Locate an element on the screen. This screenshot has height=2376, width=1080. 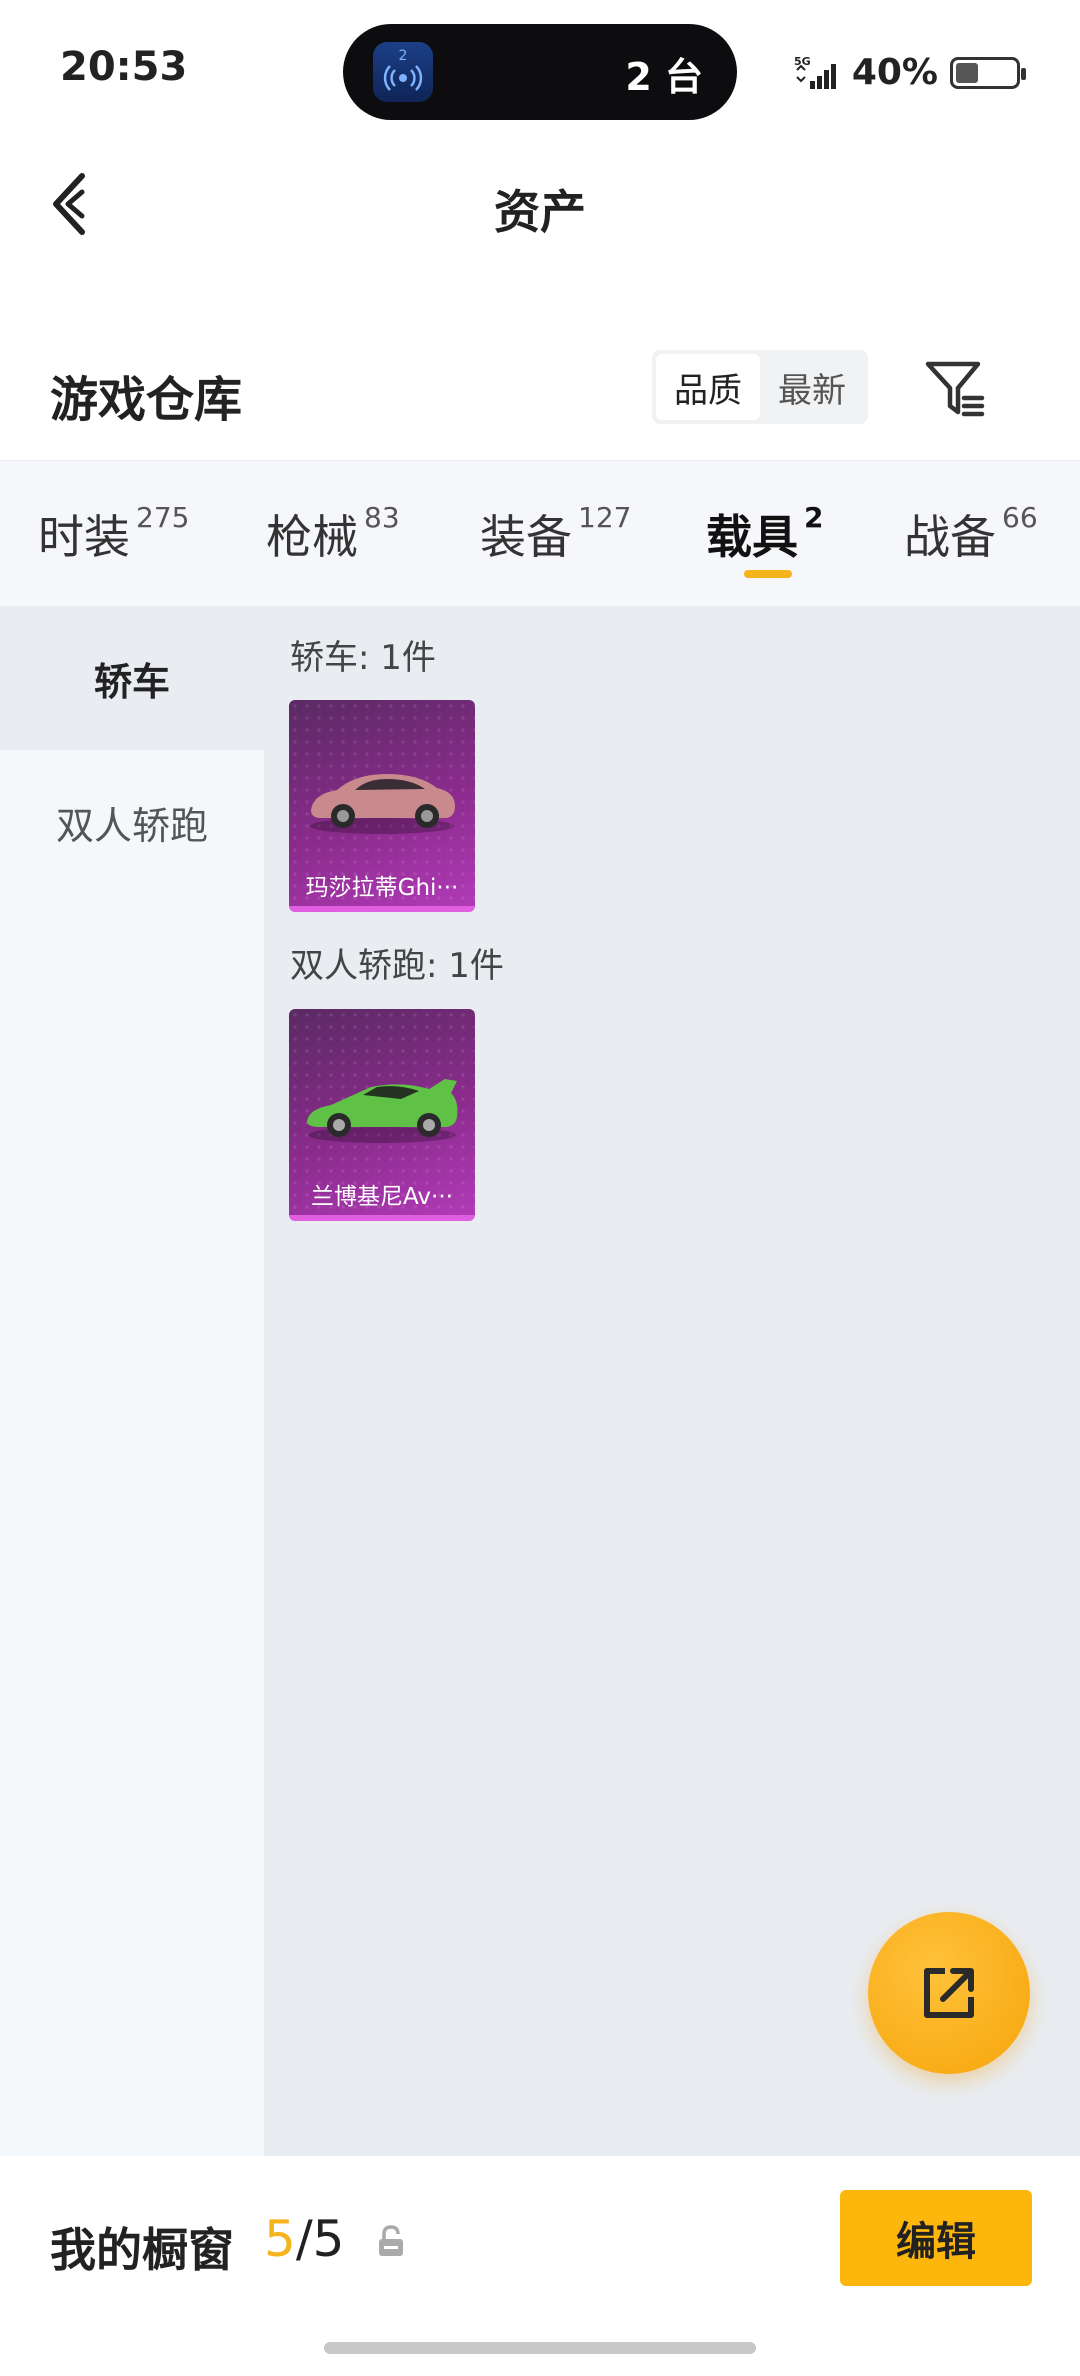
tab-battle-gear: 战备 66 is located at coordinates (971, 534).